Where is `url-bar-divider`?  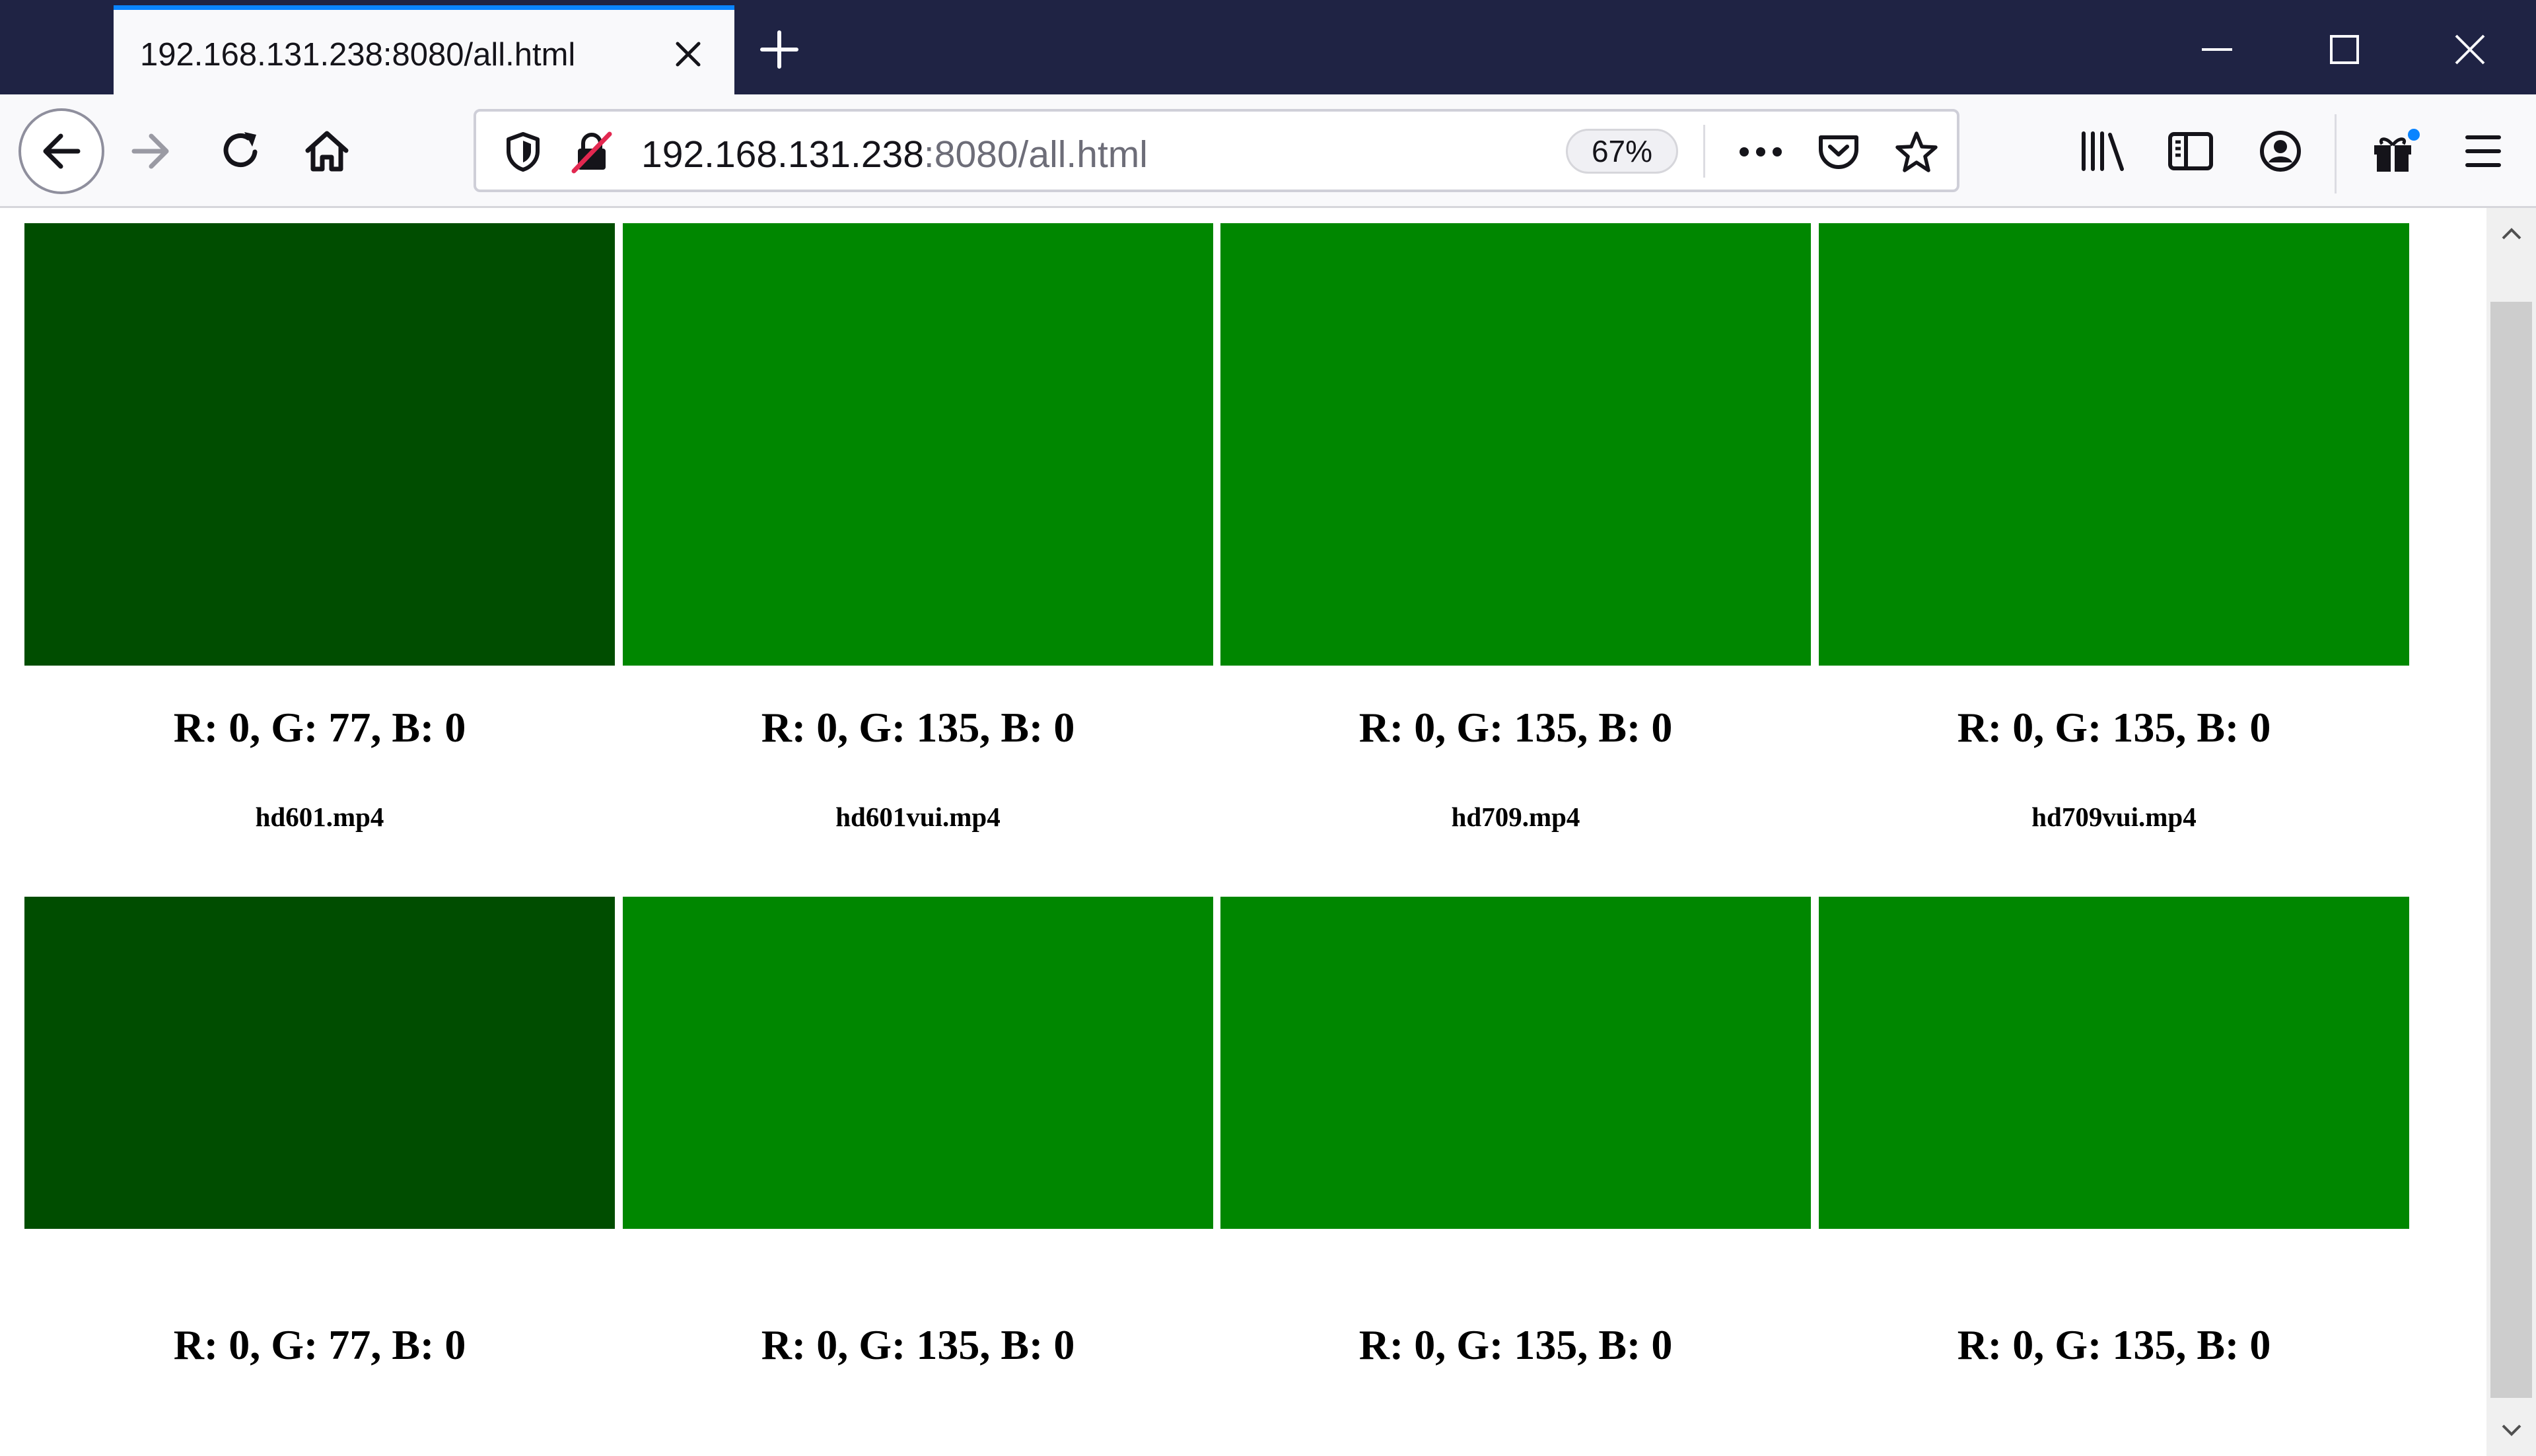 url-bar-divider is located at coordinates (1704, 151).